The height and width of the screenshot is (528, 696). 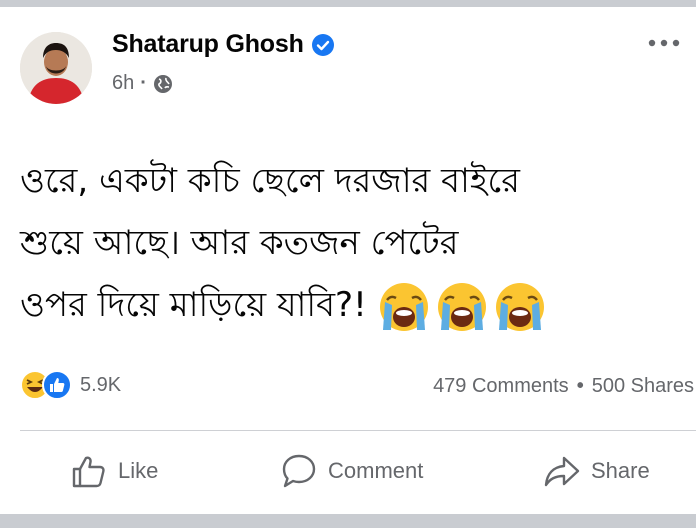 I want to click on post-text-line: শুয়ে আছে। আর কতজন পেটের, so click(x=239, y=243).